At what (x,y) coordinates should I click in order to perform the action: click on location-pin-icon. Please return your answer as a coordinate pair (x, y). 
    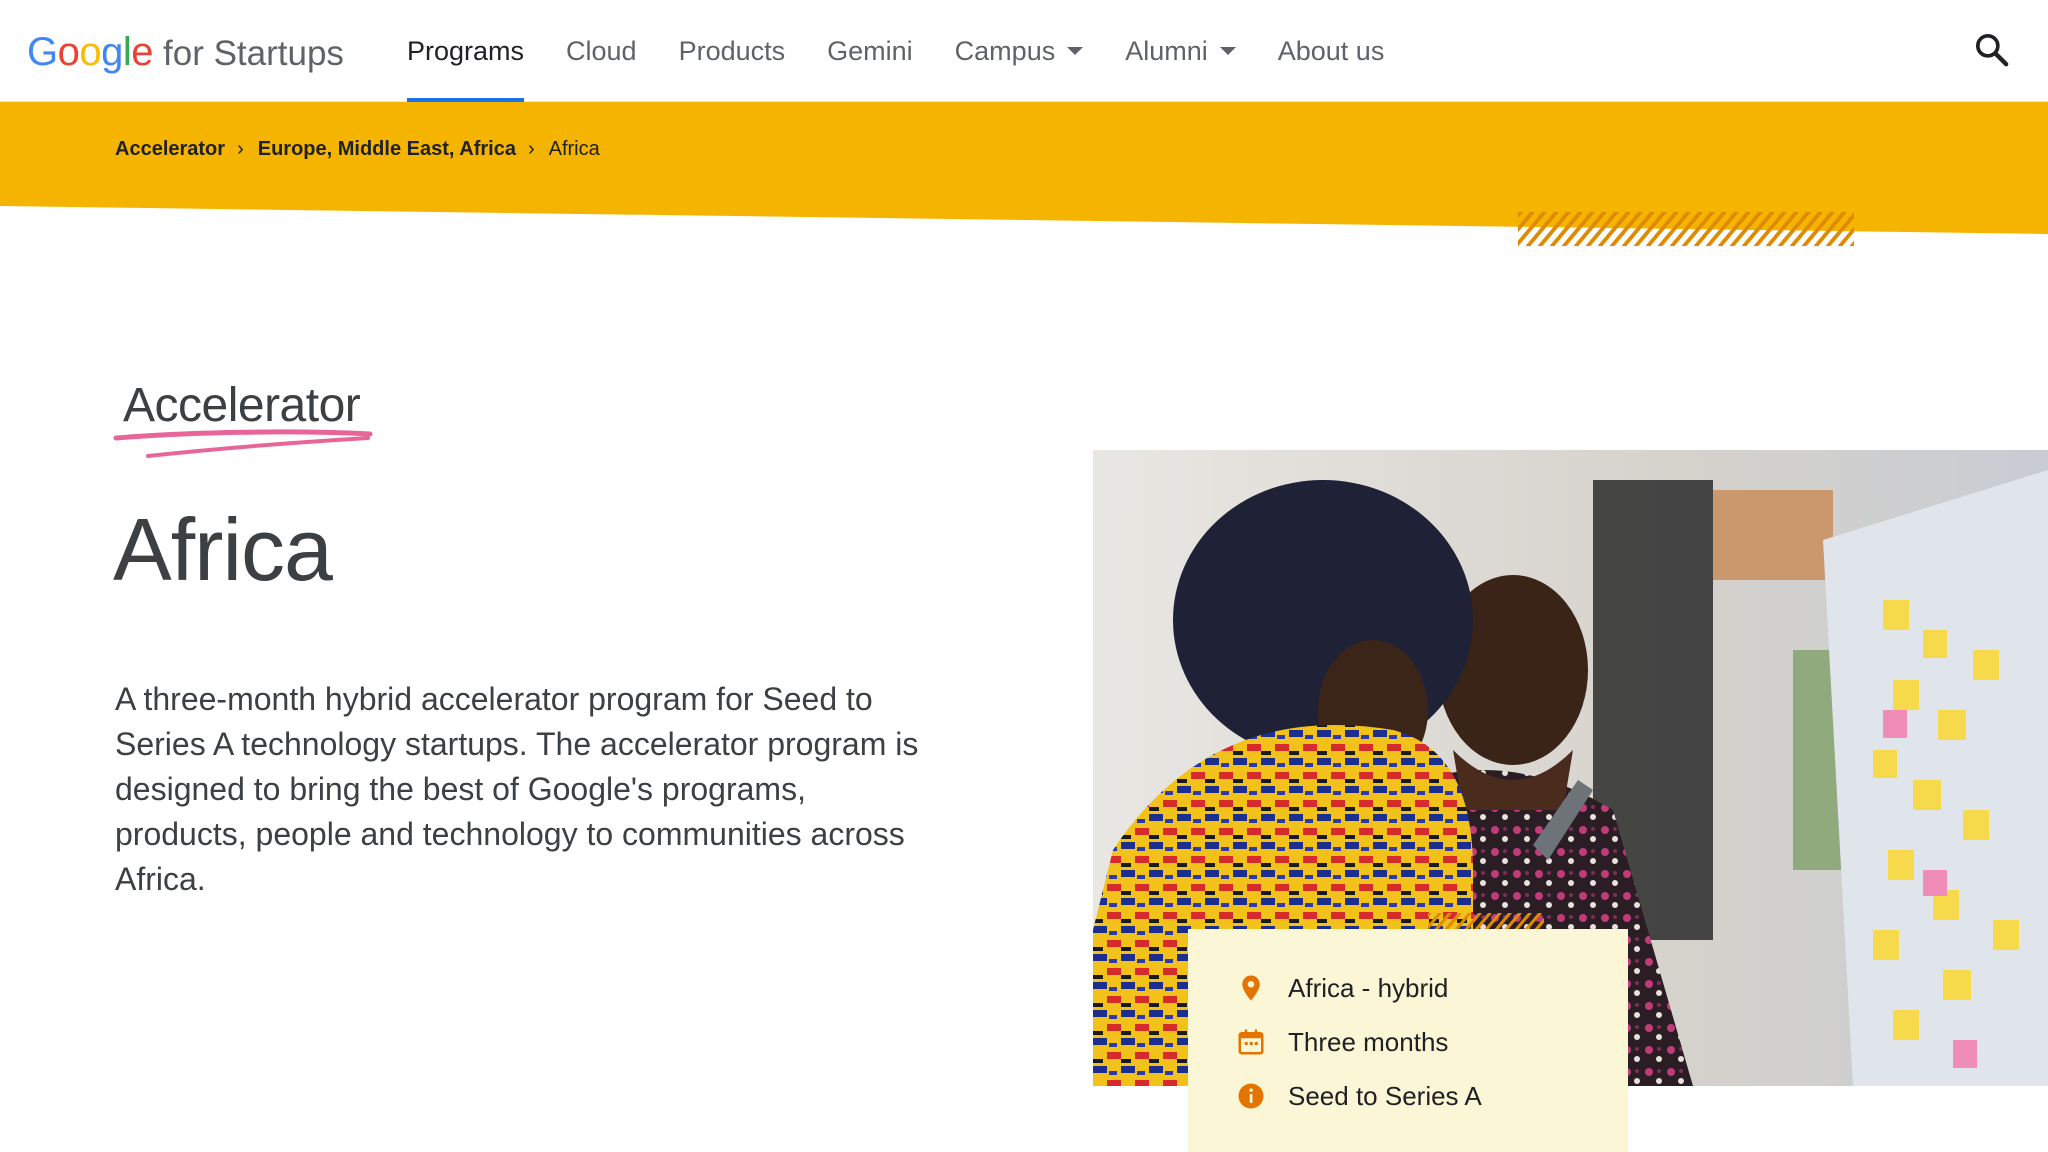
    Looking at the image, I should click on (1251, 988).